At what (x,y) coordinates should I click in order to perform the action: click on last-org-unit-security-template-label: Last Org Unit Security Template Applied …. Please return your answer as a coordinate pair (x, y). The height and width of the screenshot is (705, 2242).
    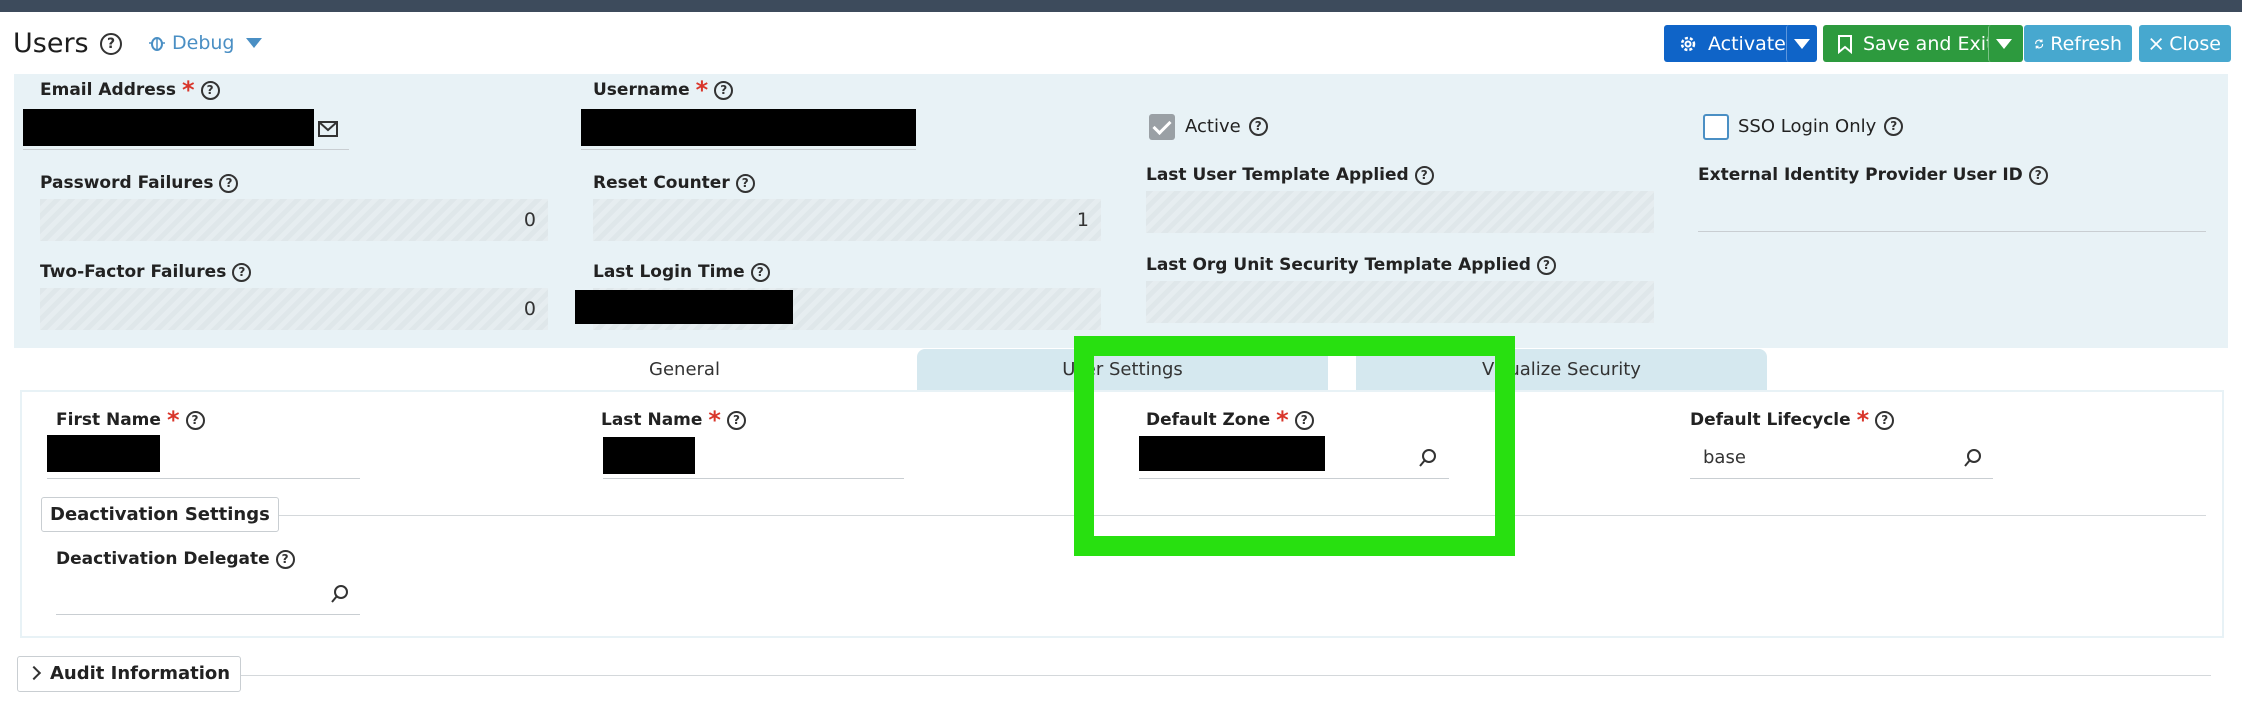
    Looking at the image, I should click on (1351, 265).